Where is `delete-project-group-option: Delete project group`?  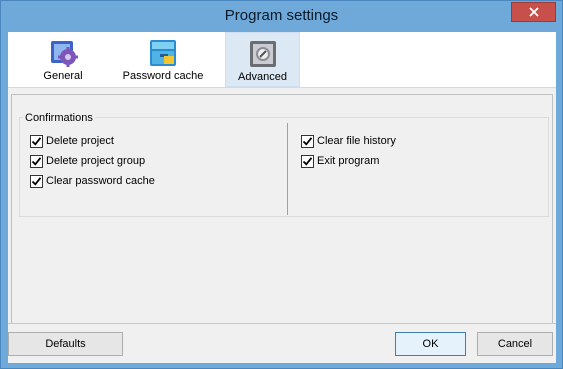 delete-project-group-option: Delete project group is located at coordinates (87, 161).